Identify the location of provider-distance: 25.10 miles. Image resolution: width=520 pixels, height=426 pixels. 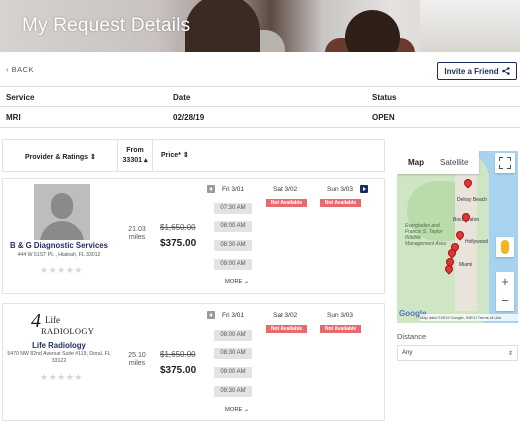
(137, 360).